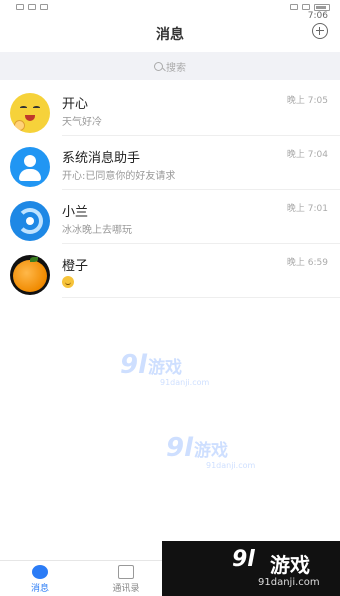 The image size is (340, 596). I want to click on message-tab-icon, so click(40, 572).